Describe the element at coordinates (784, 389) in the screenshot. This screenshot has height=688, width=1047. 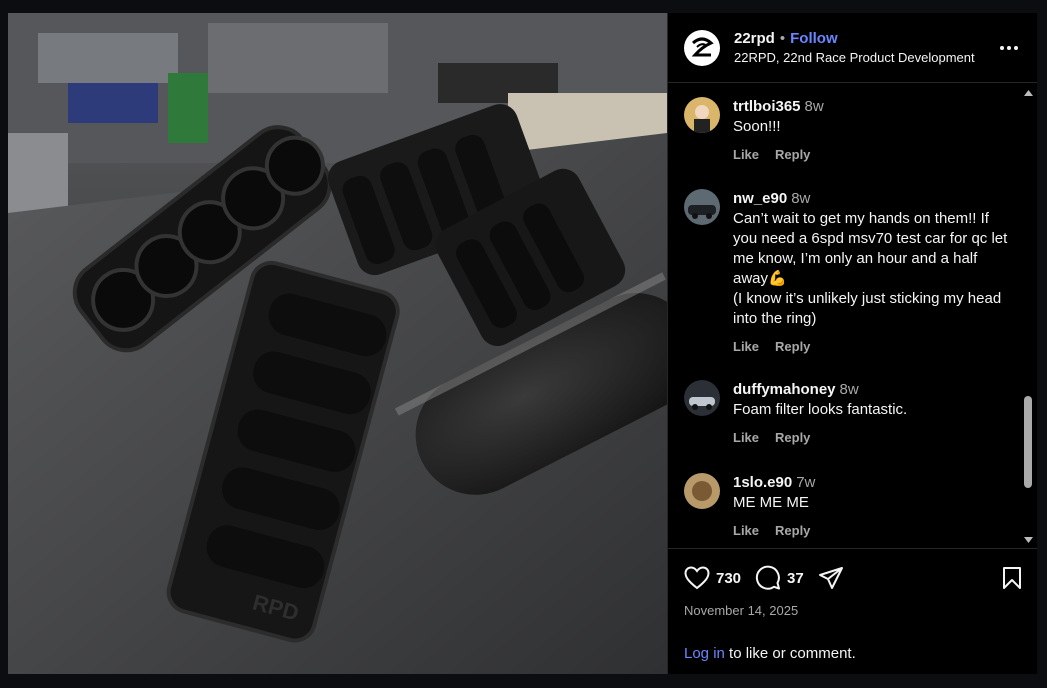
I see `comment-username: duffymahoney` at that location.